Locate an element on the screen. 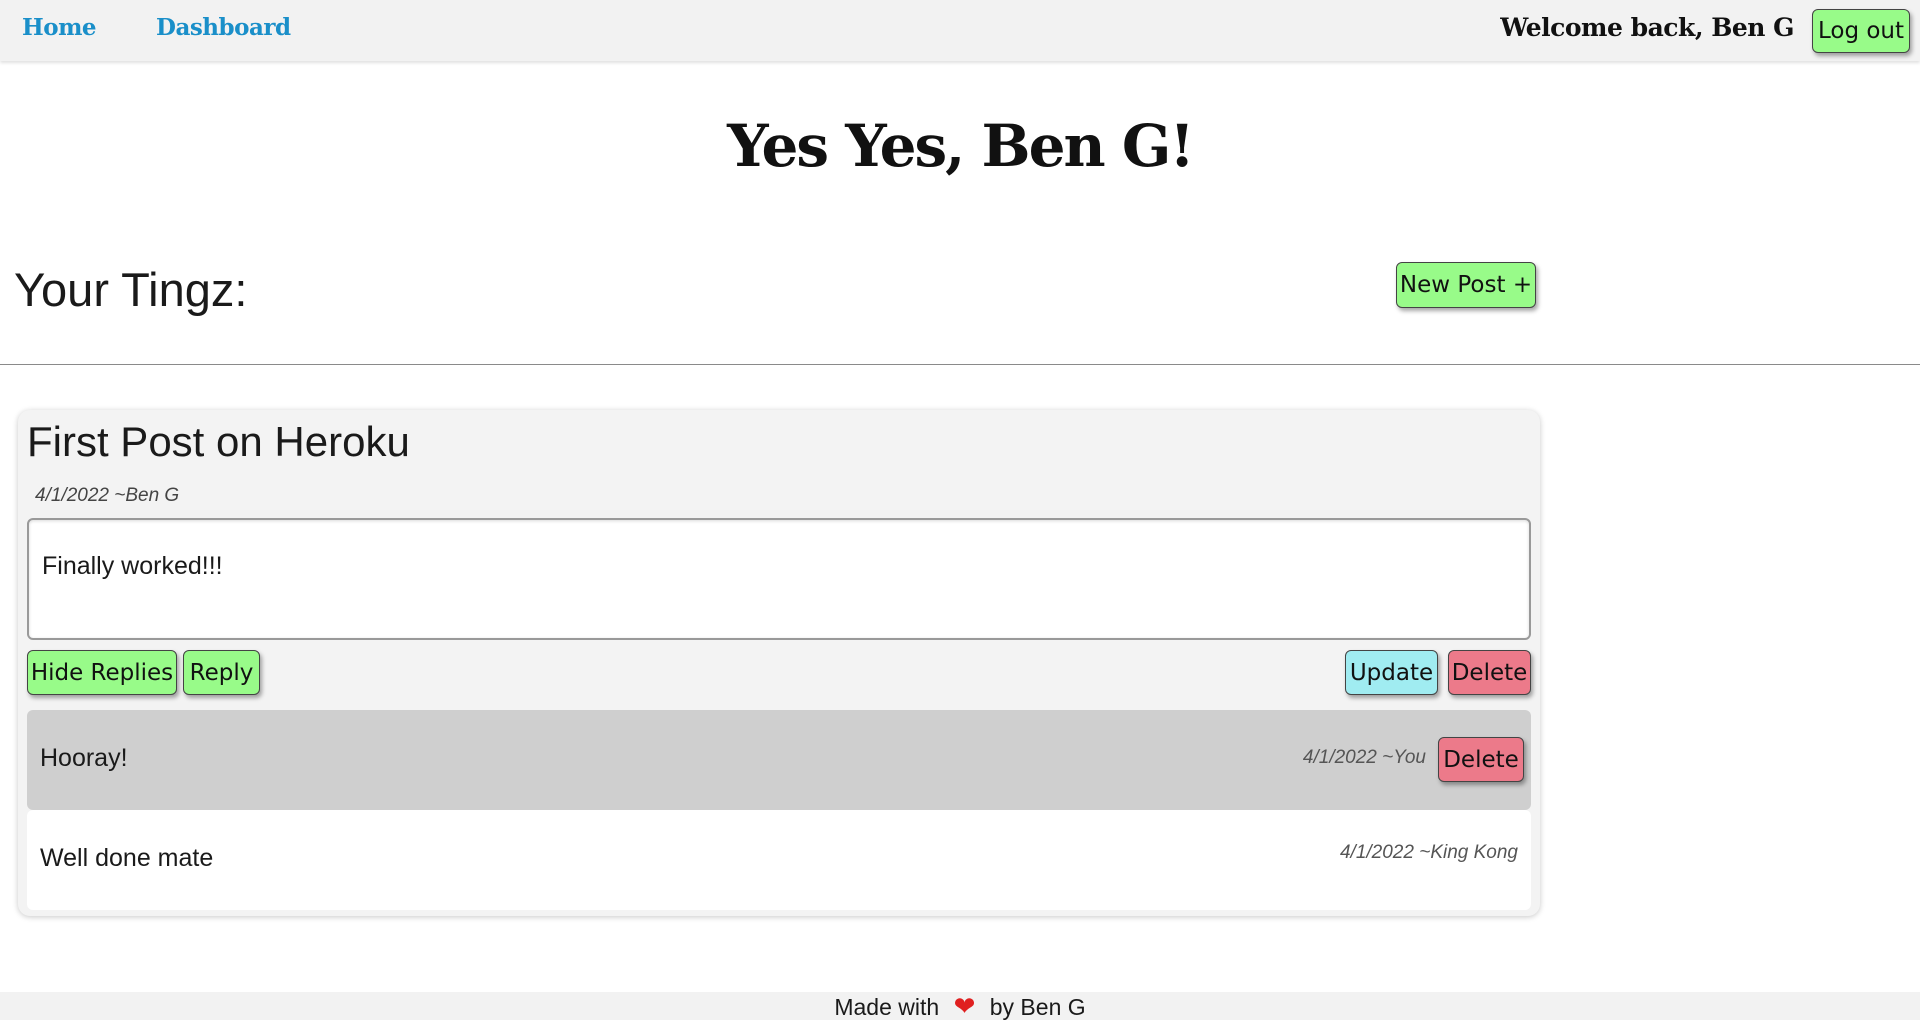 This screenshot has height=1020, width=1920. reply-button: Reply is located at coordinates (221, 672).